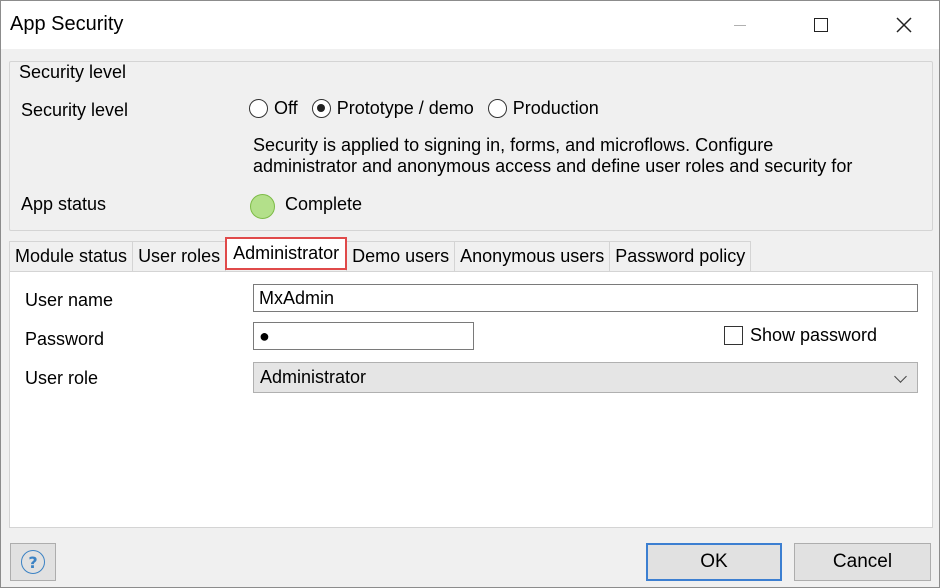  I want to click on radio-off: Off, so click(273, 108).